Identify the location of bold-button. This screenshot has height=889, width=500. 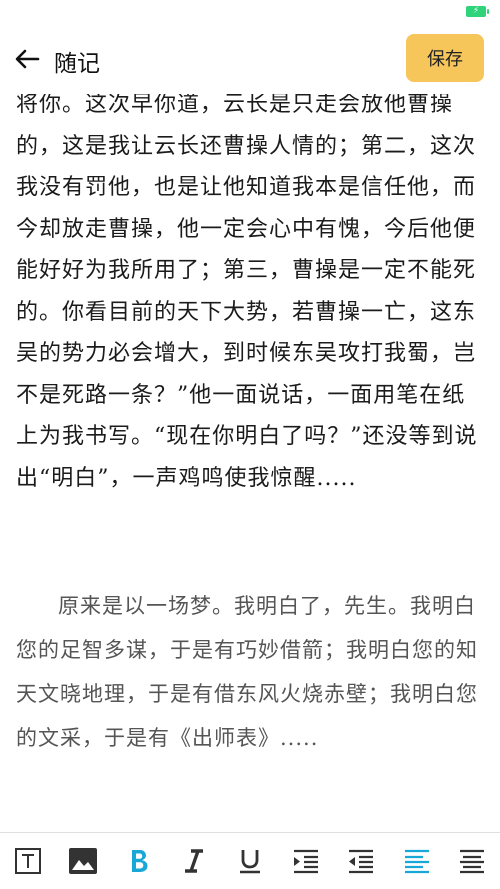
(139, 861).